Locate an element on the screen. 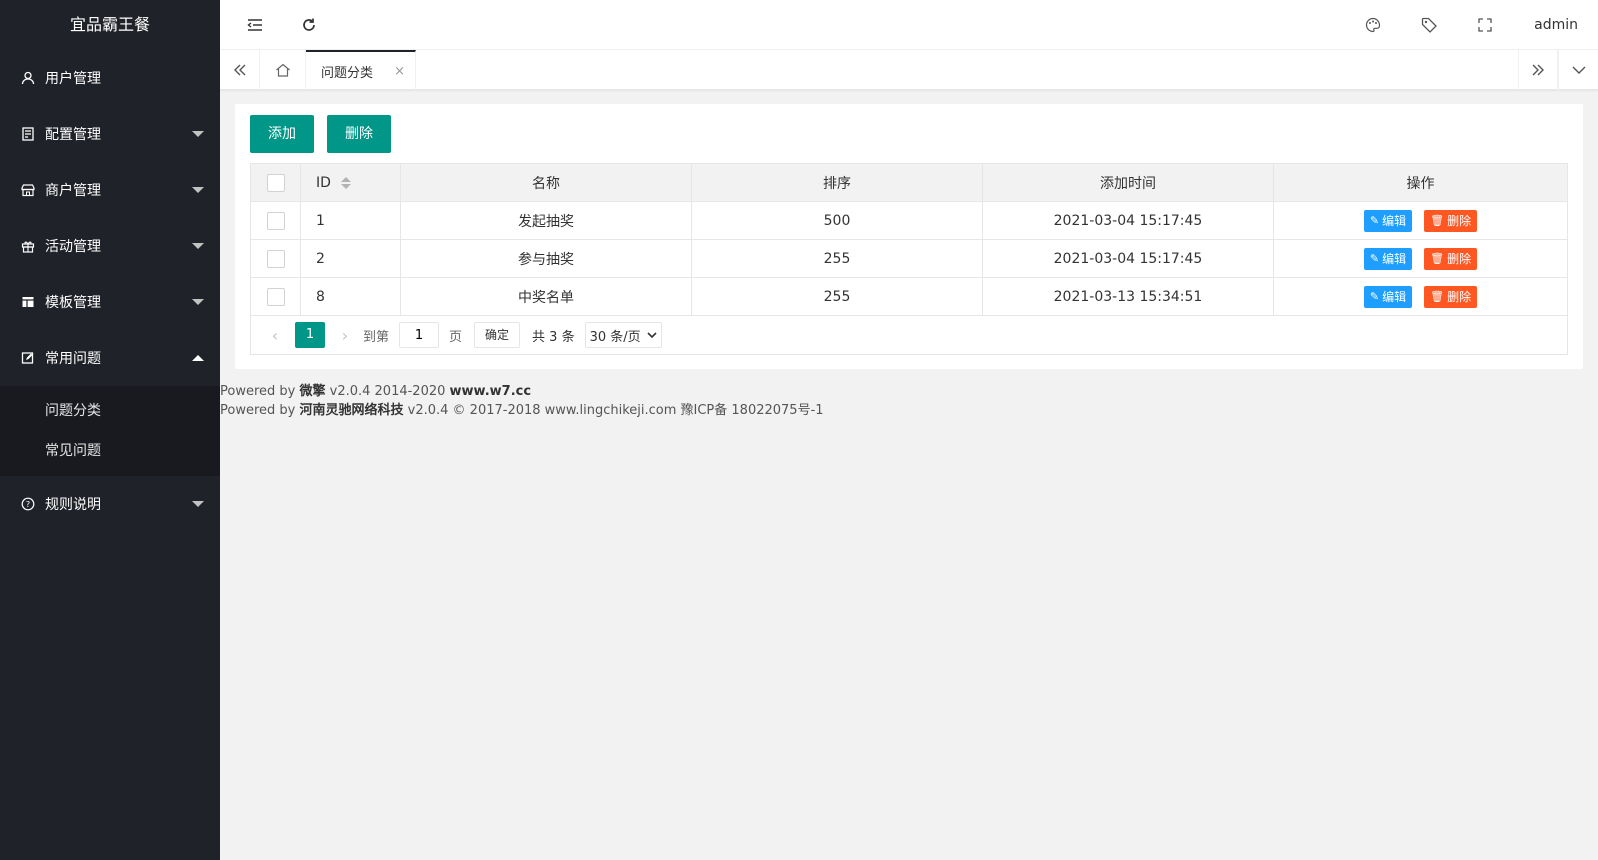  template-icon is located at coordinates (28, 302).